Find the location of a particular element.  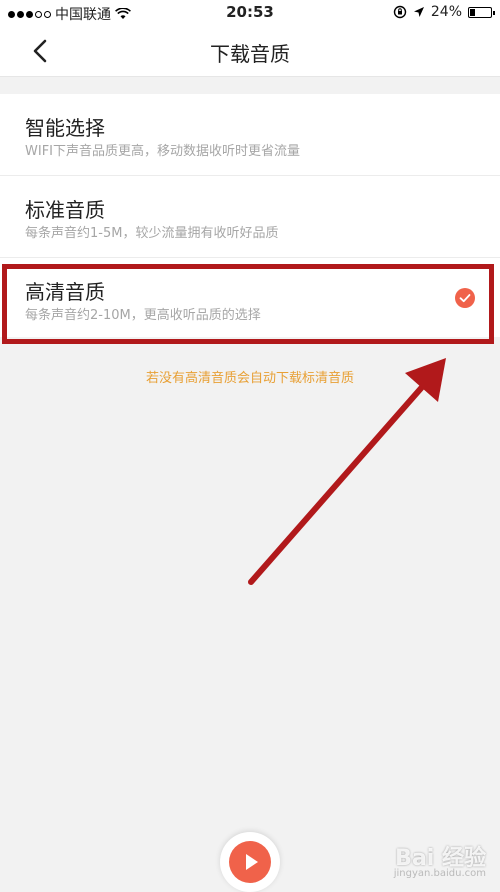

hint-text: 若没有高清音质会自动下载标清音质 is located at coordinates (249, 378).